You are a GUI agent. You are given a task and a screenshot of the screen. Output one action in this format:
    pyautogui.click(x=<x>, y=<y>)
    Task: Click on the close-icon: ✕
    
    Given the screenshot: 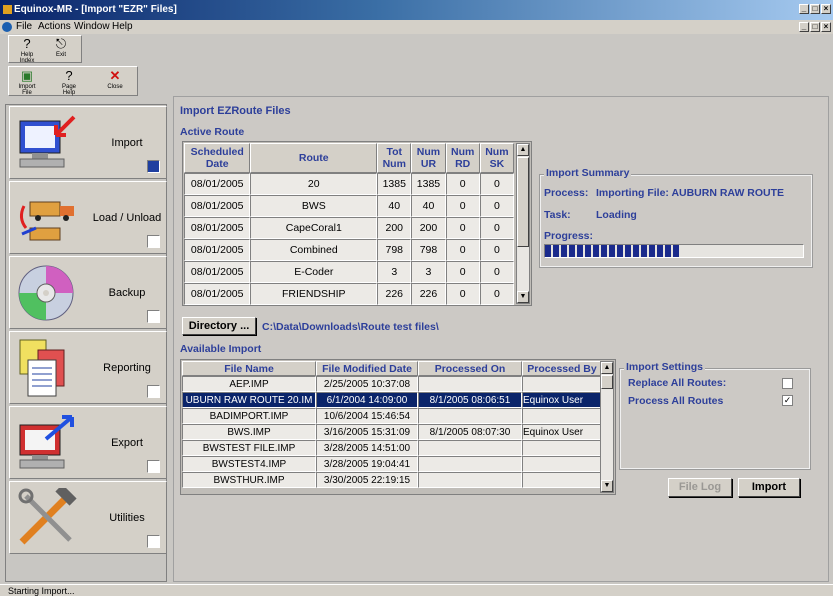 What is the action you would take?
    pyautogui.click(x=115, y=75)
    